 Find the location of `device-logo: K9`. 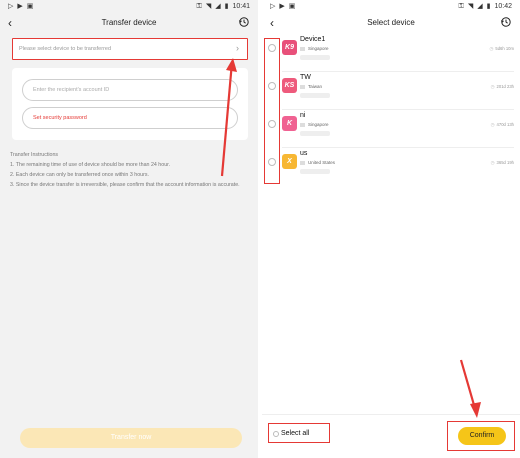

device-logo: K9 is located at coordinates (289, 47).